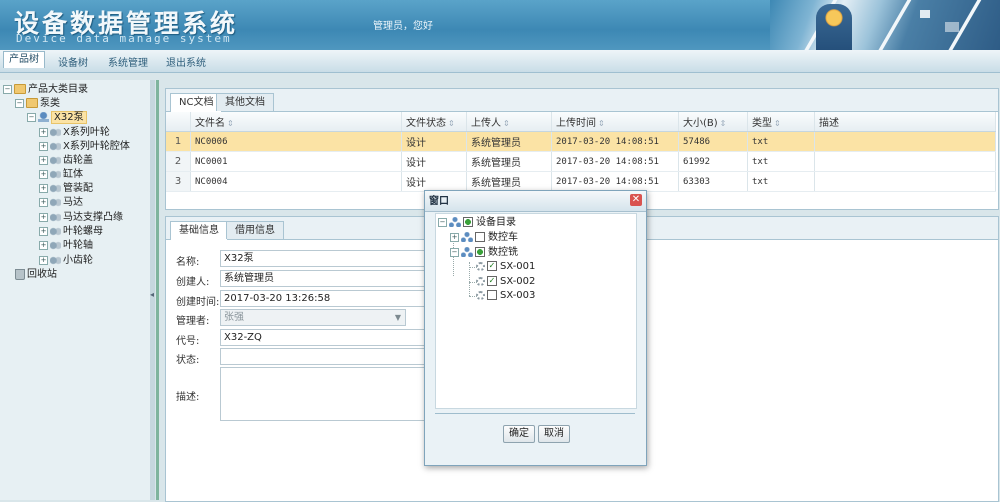  Describe the element at coordinates (905, 161) in the screenshot. I see `cell-description` at that location.